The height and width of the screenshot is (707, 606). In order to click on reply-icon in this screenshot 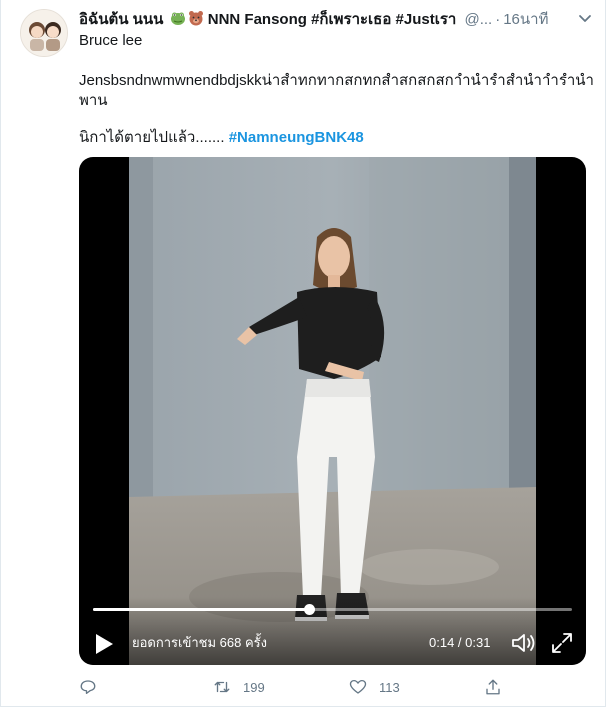, I will do `click(88, 687)`.